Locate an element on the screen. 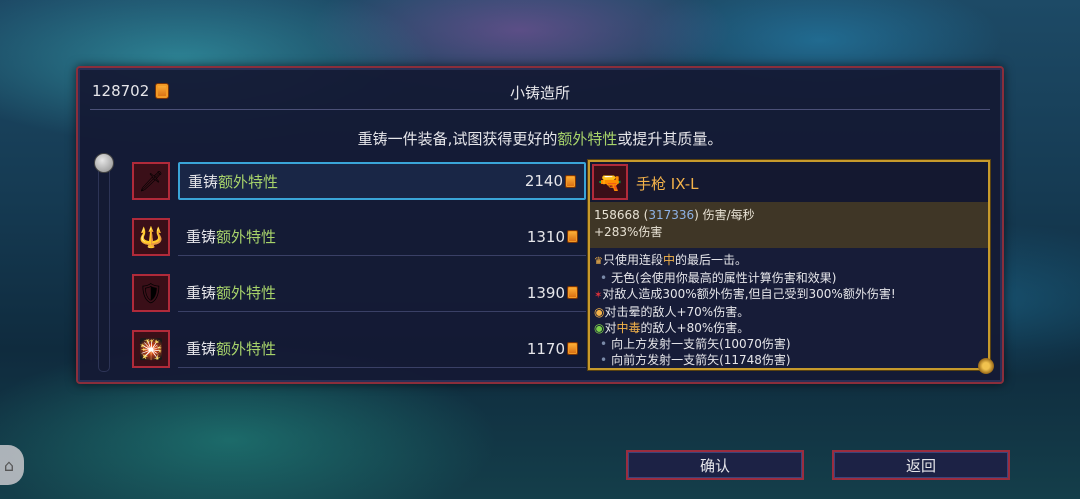  list-item: 🛡 重铸 额外特性 1390 is located at coordinates (397, 294).